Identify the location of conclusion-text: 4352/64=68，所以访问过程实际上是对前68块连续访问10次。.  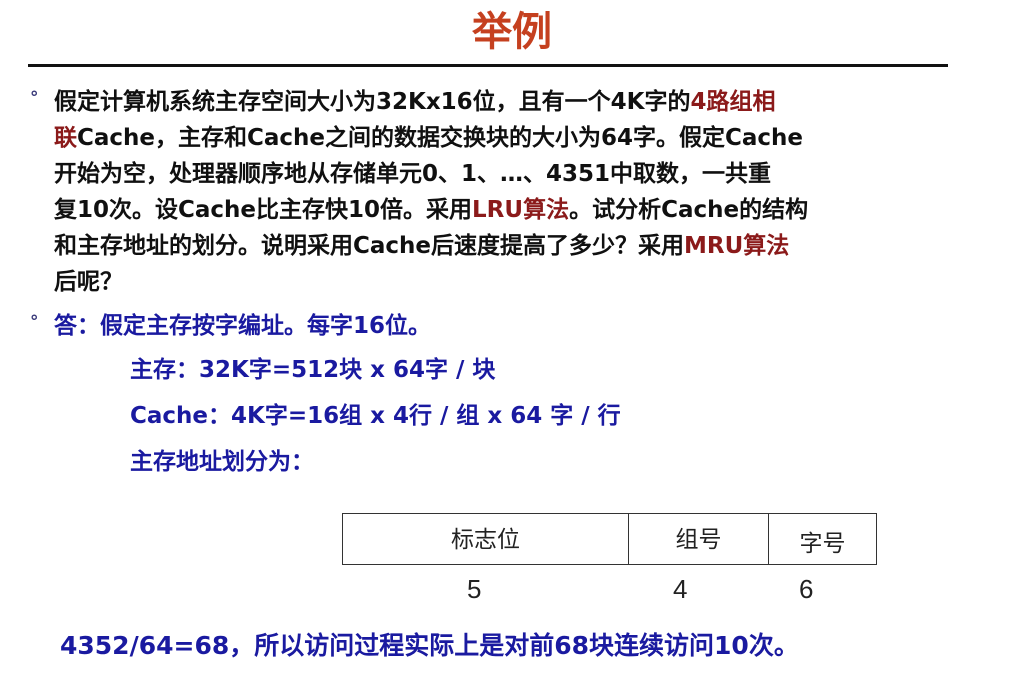
(429, 645).